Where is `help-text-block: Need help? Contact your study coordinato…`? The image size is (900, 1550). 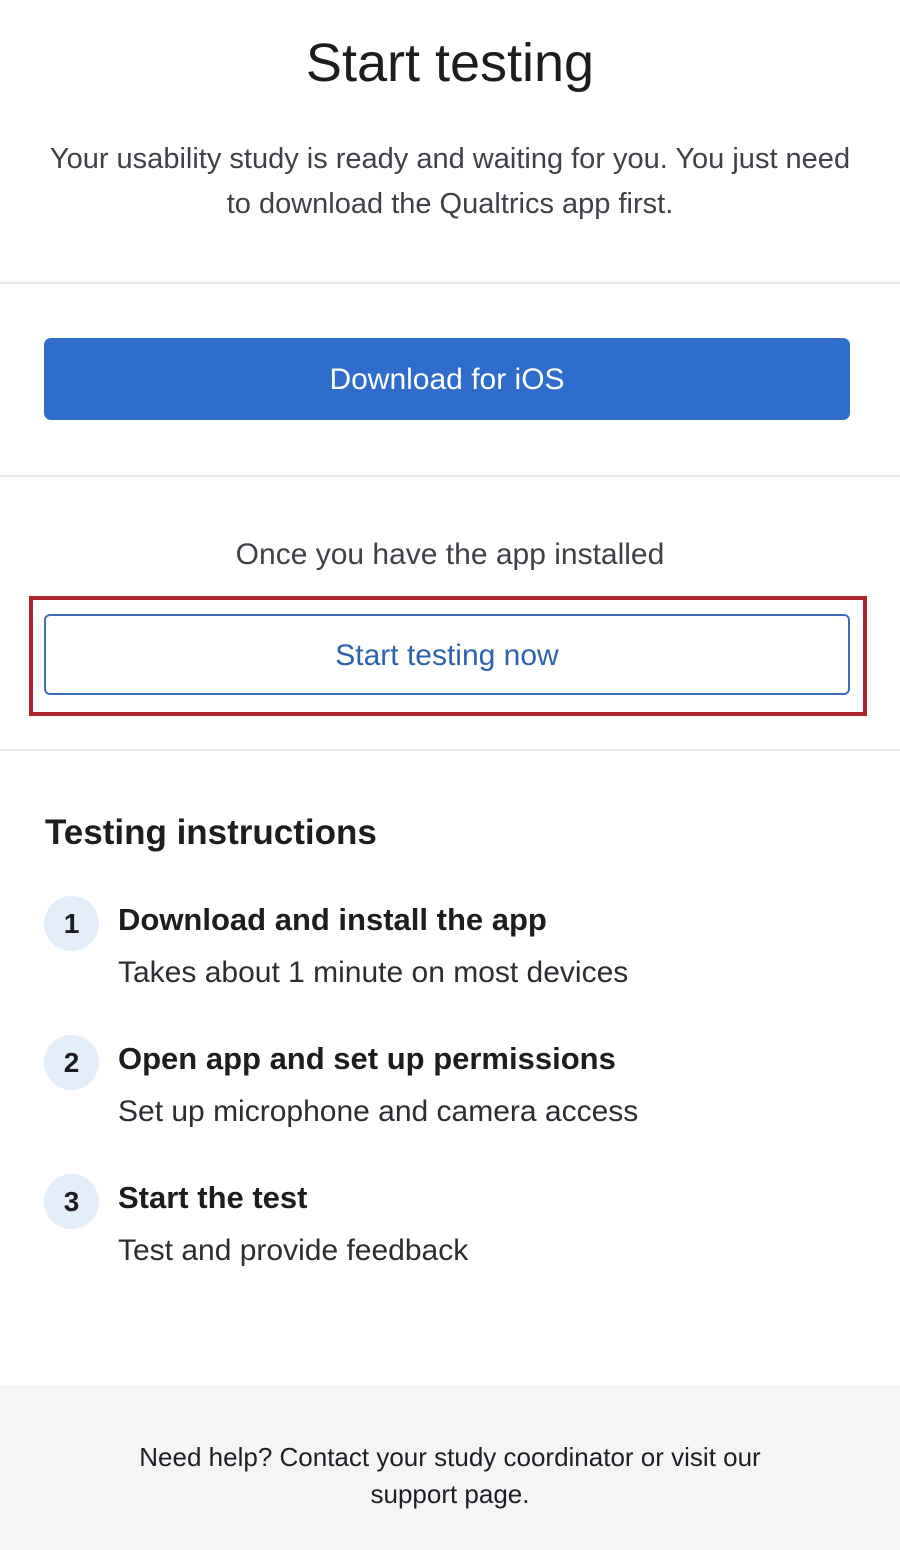 help-text-block: Need help? Contact your study coordinato… is located at coordinates (450, 1476).